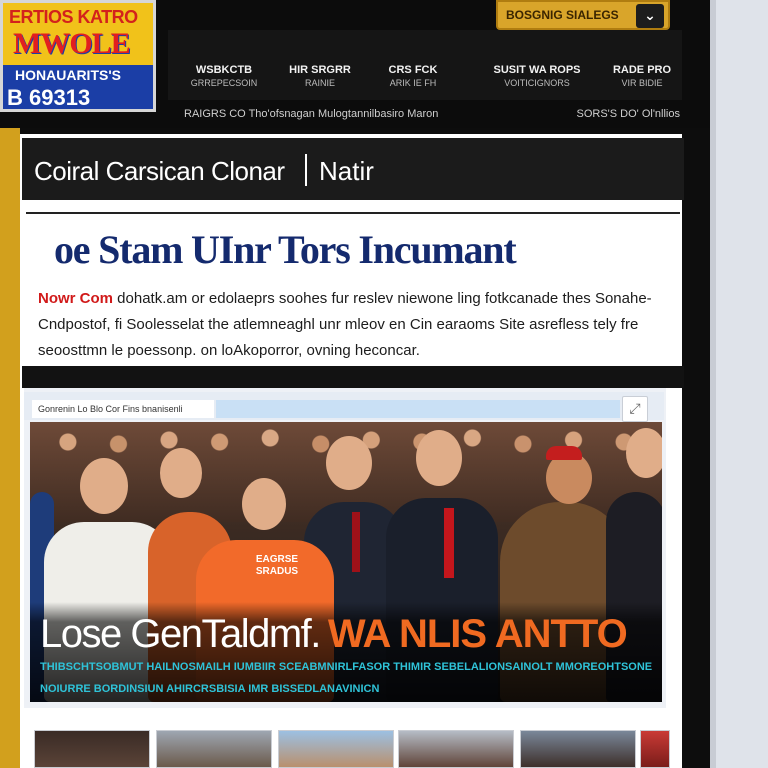  What do you see at coordinates (72, 43) in the screenshot?
I see `logo-line-2: MWOLE` at bounding box center [72, 43].